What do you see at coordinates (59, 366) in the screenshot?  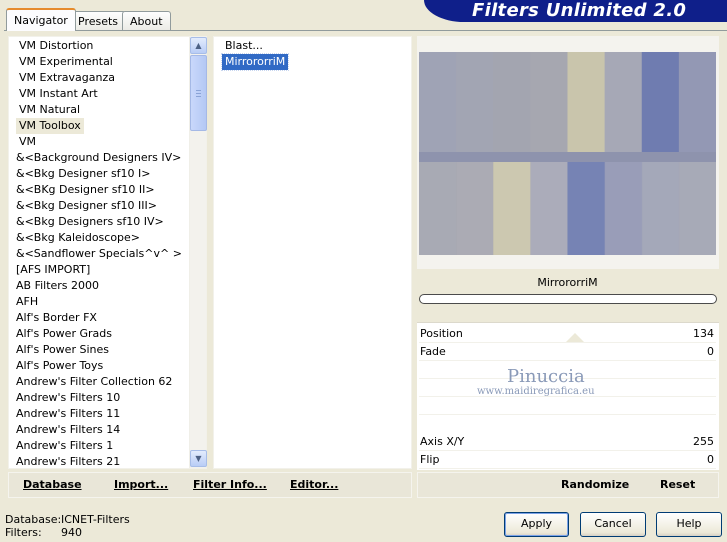 I see `category-item: Alf's Power Toys` at bounding box center [59, 366].